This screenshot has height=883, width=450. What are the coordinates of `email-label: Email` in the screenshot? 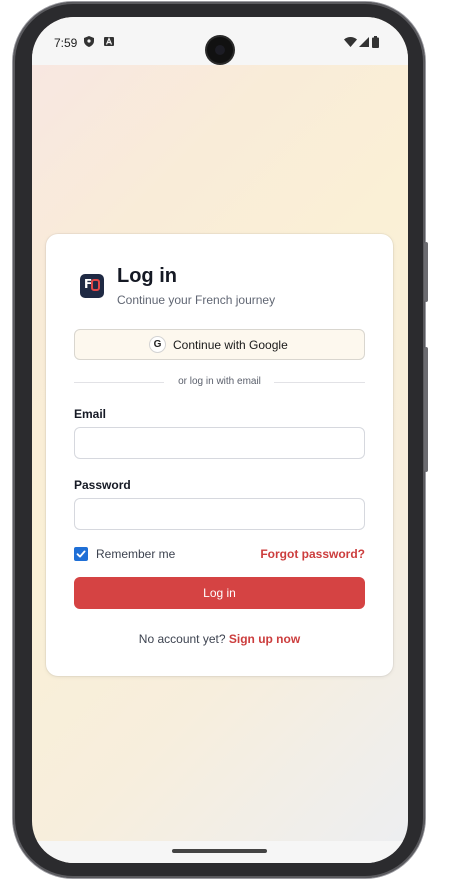 It's located at (90, 414).